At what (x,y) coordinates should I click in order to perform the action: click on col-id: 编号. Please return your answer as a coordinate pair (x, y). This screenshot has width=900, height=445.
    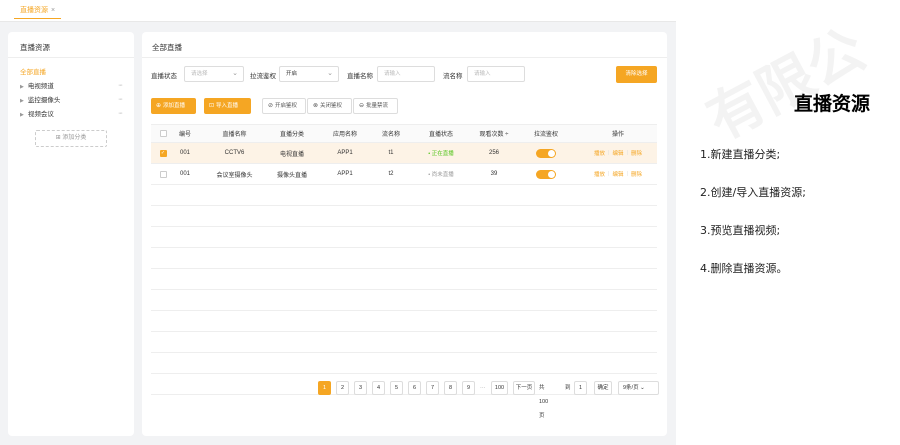
    Looking at the image, I should click on (184, 135).